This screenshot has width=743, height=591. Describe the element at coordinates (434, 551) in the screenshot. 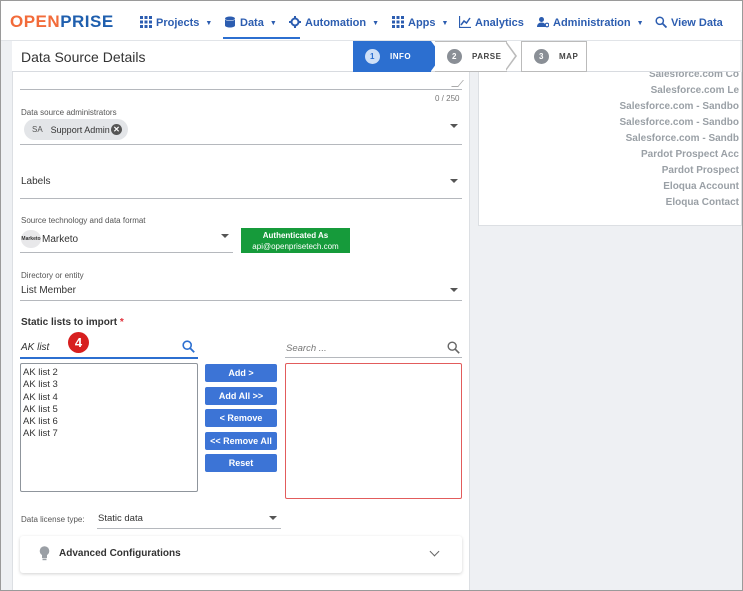

I see `chevron-down-icon` at that location.